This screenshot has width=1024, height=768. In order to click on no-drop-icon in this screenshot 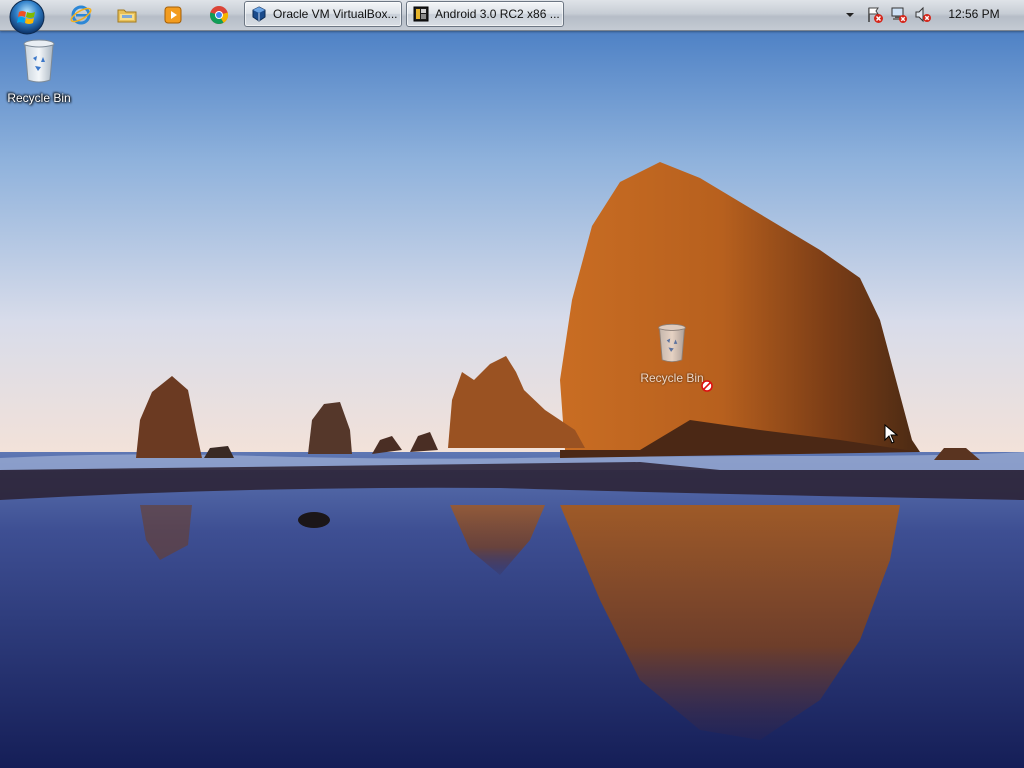, I will do `click(707, 386)`.